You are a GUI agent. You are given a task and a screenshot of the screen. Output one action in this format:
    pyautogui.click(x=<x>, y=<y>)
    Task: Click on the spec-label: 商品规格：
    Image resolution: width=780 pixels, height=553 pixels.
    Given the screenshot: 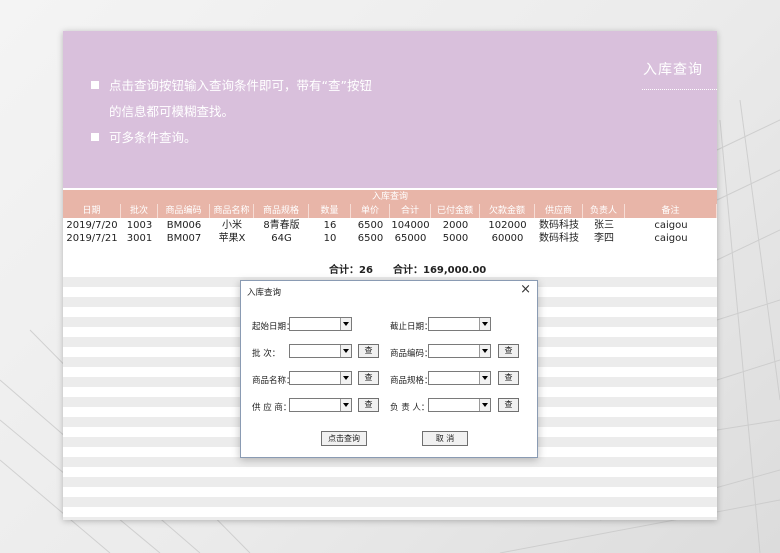 What is the action you would take?
    pyautogui.click(x=411, y=381)
    